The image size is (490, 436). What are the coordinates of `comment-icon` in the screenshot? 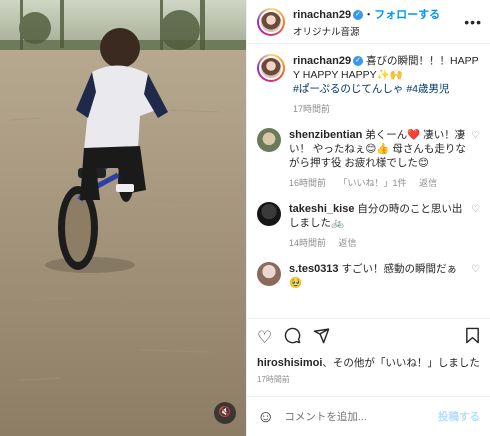 It's located at (292, 337).